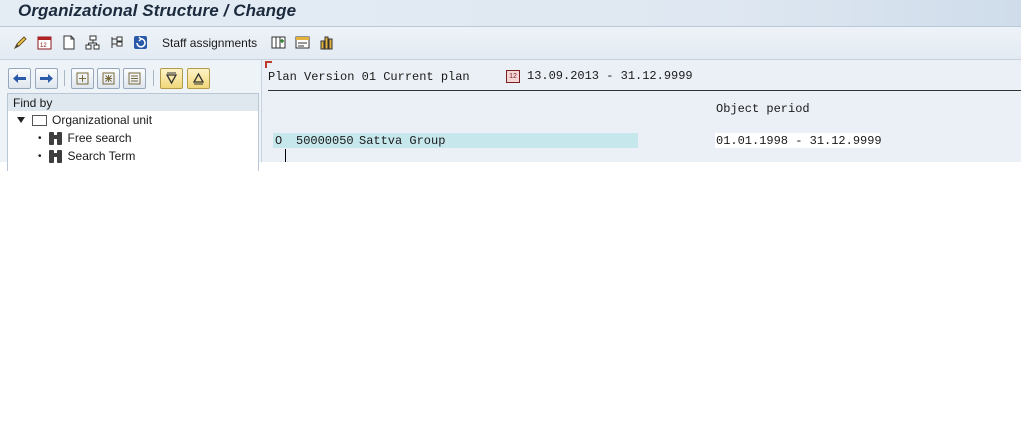  Describe the element at coordinates (92, 42) in the screenshot. I see `hierarchy-icon` at that location.